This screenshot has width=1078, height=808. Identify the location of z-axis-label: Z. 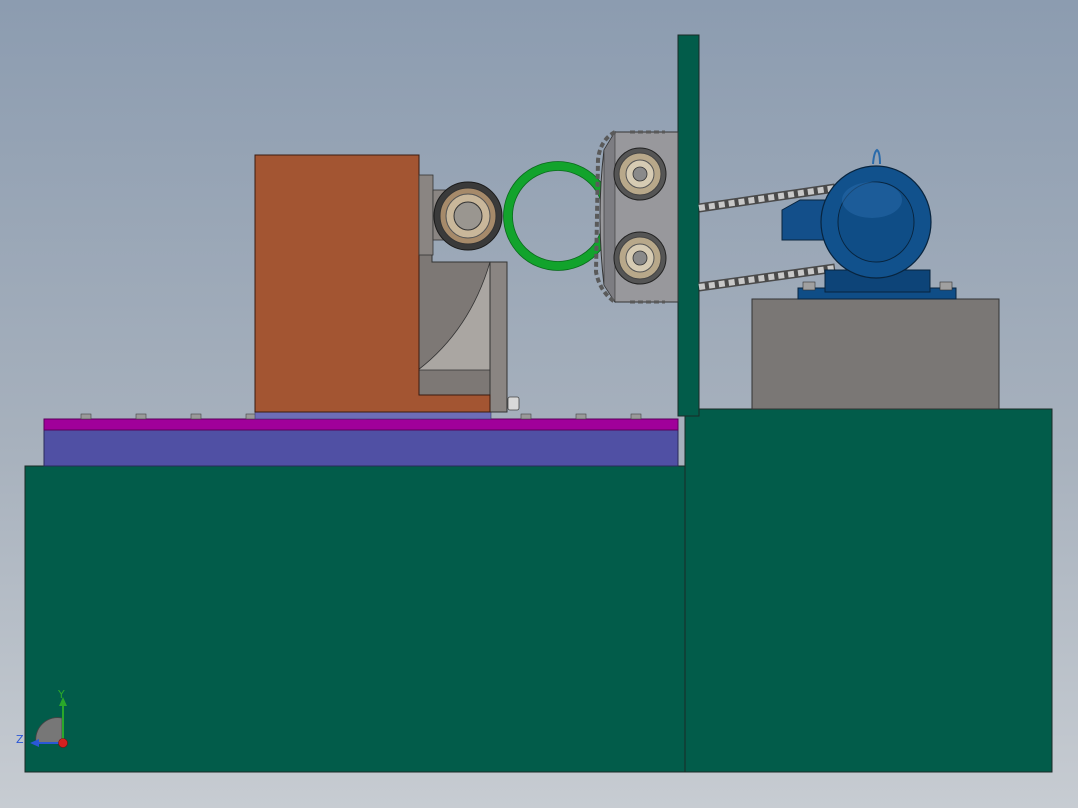
(20, 739).